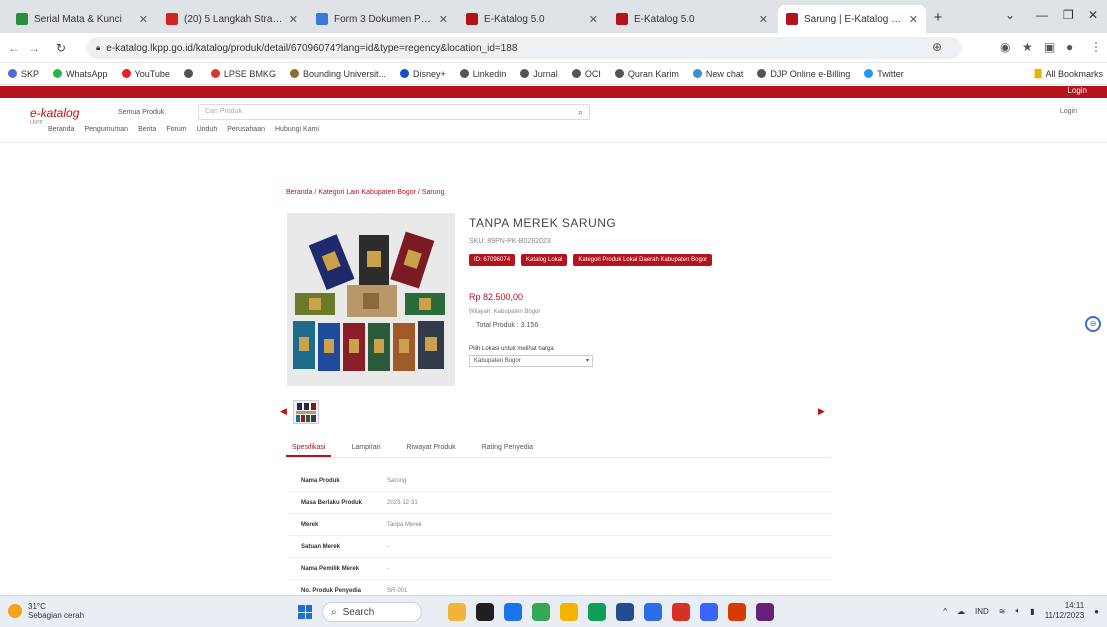  I want to click on bookmark-label: Quran Karim, so click(653, 73).